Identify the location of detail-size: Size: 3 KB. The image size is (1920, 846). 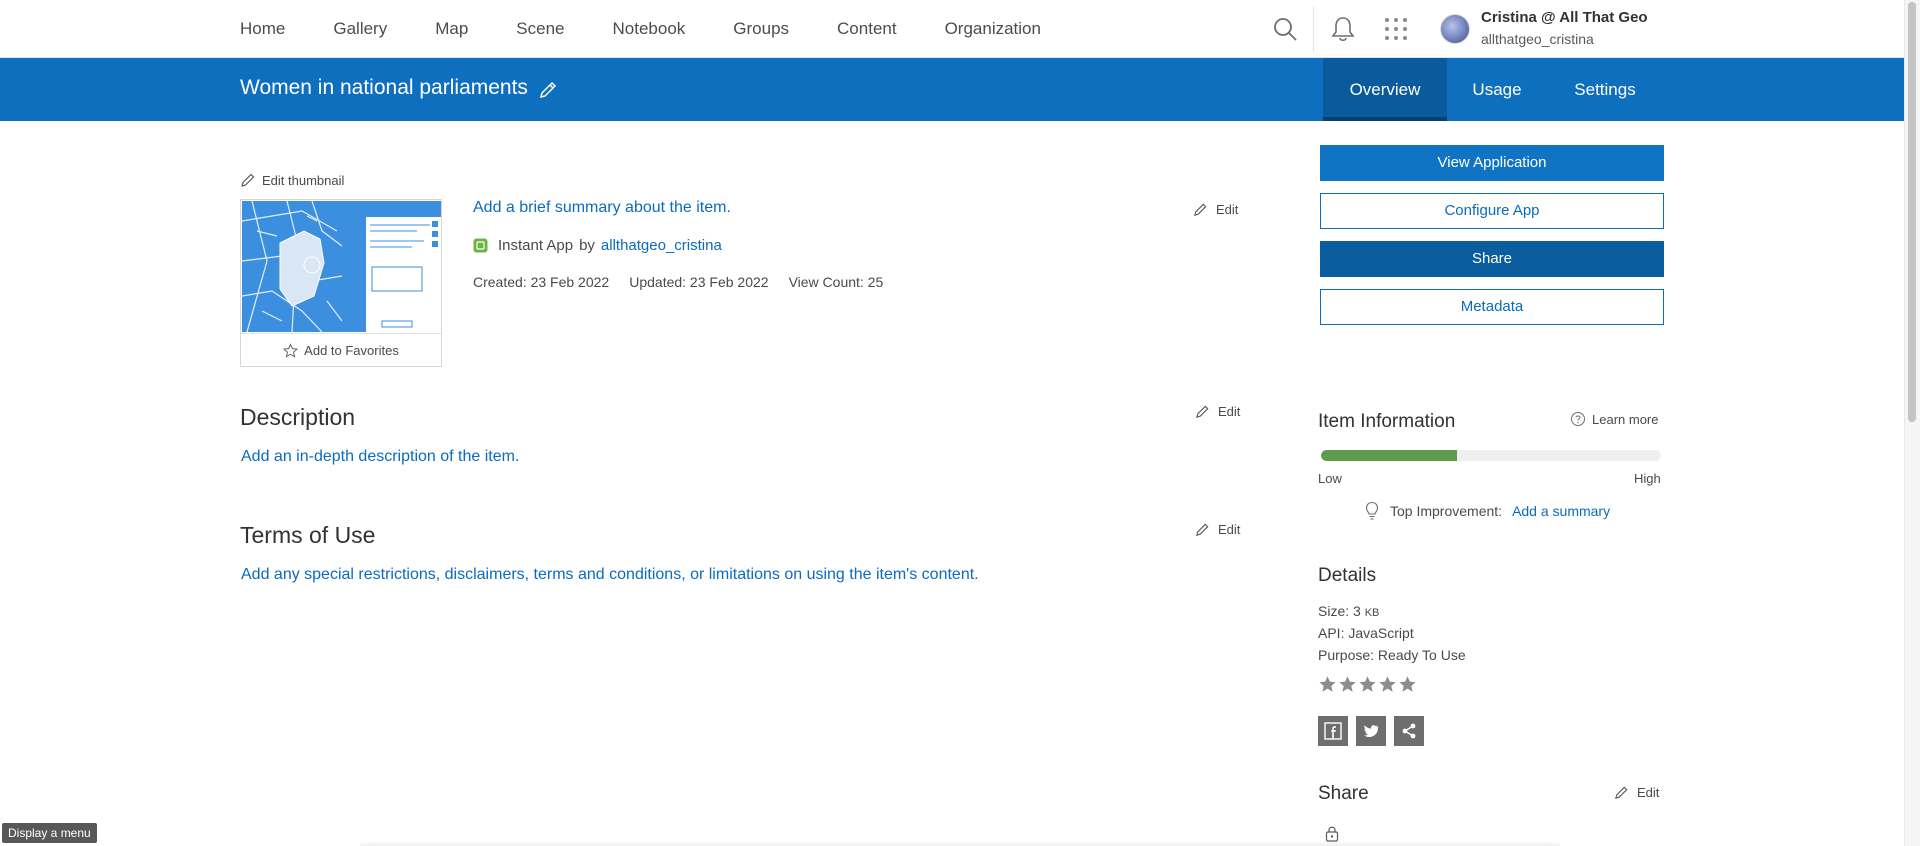
(1348, 611).